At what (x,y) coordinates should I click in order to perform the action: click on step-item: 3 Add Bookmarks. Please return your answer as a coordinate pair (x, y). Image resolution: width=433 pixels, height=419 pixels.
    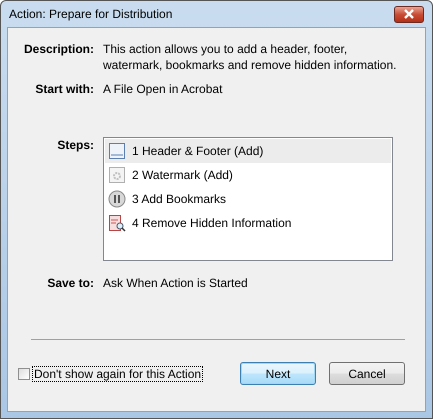
    Looking at the image, I should click on (248, 199).